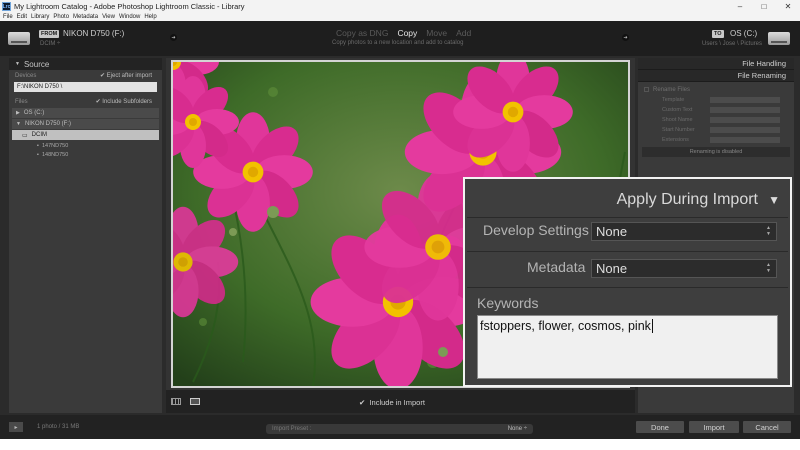  I want to click on menu-view: View, so click(108, 17).